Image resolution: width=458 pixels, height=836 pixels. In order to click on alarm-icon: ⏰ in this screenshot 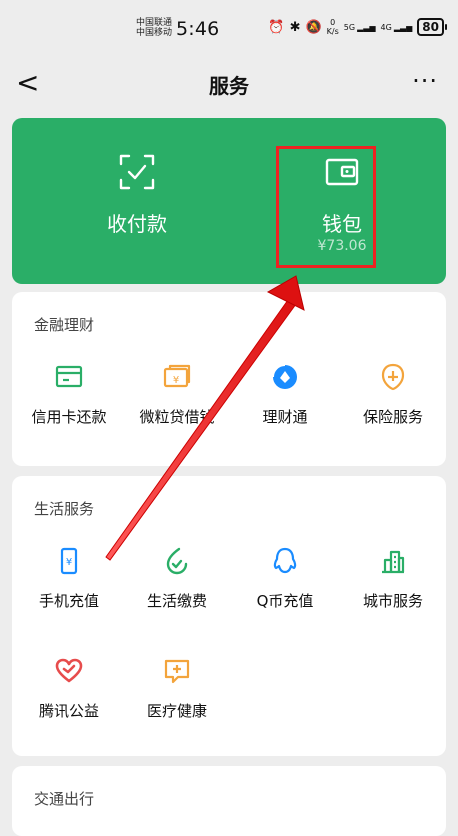, I will do `click(276, 27)`.